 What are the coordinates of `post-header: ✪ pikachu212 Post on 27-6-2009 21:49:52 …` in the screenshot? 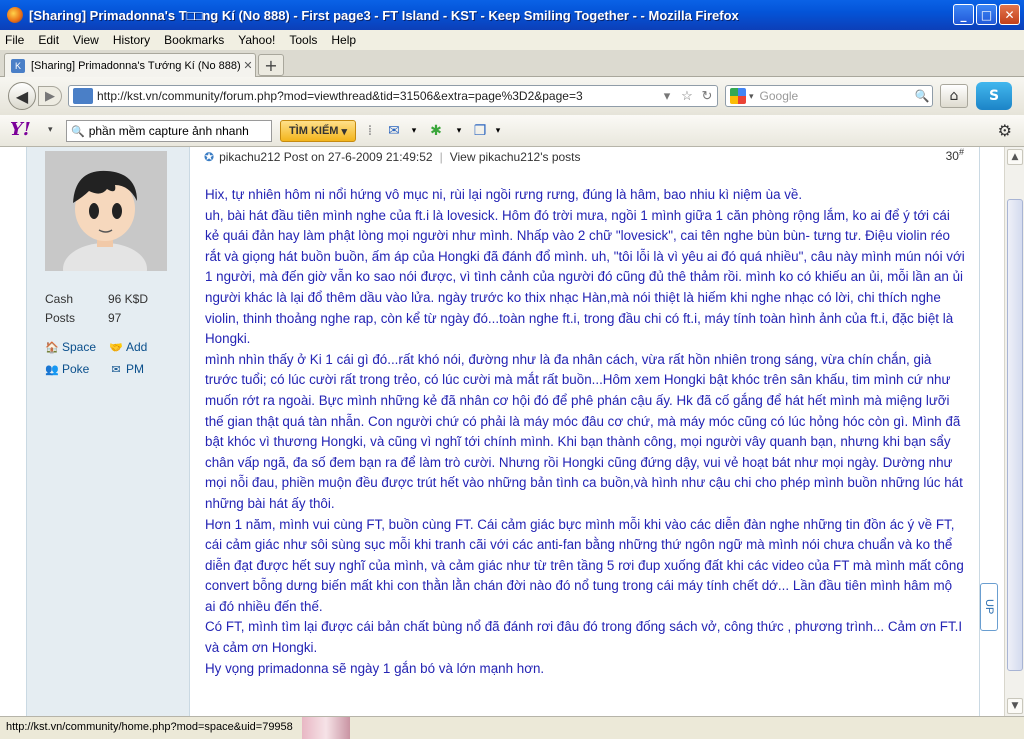 It's located at (584, 156).